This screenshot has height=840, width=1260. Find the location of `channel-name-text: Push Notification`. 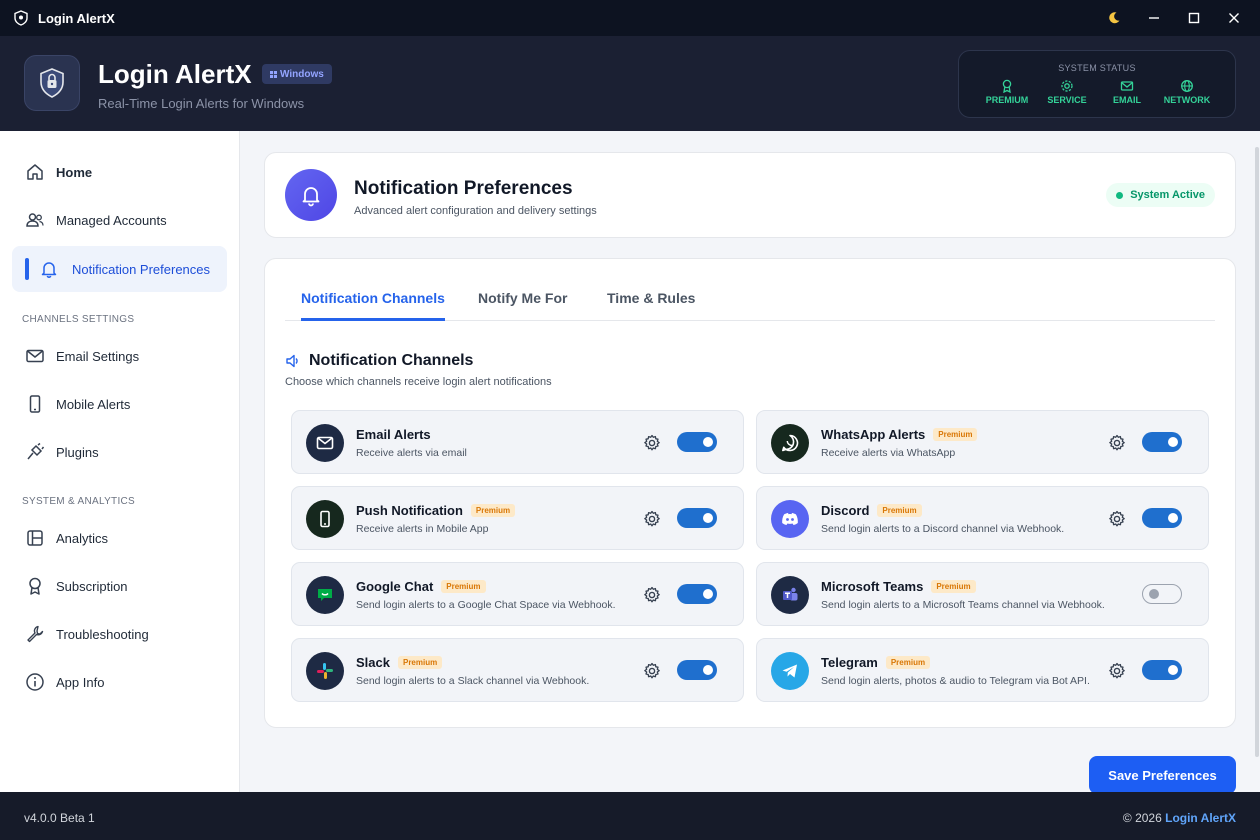

channel-name-text: Push Notification is located at coordinates (409, 510).